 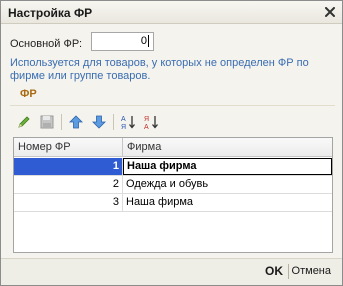 What do you see at coordinates (171, 258) in the screenshot?
I see `footer-divider` at bounding box center [171, 258].